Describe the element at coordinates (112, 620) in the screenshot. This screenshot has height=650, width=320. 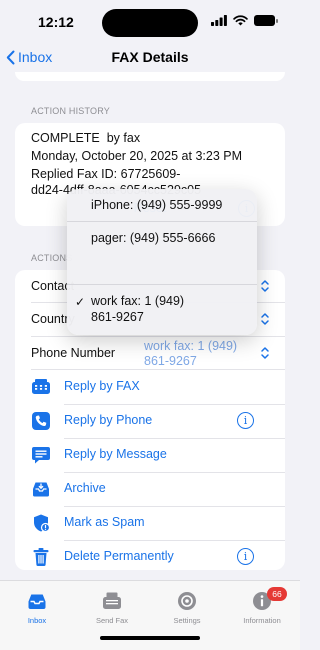
I see `tab-label: Send Fax` at that location.